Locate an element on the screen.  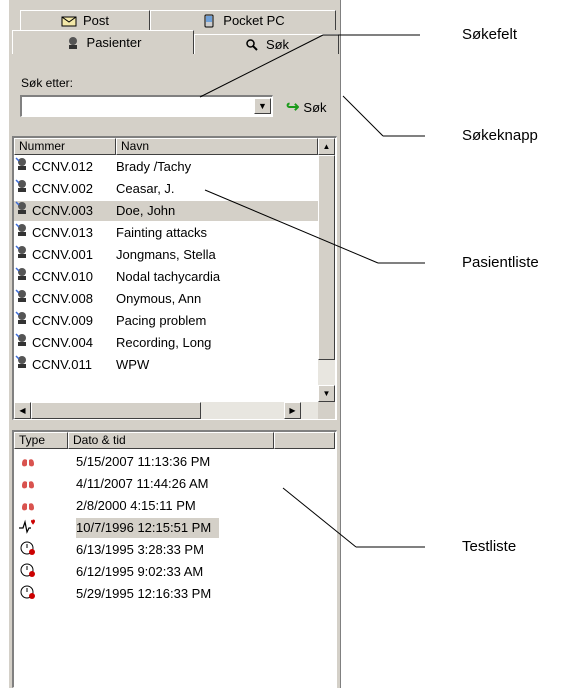
column-header-datetime: Dato & tid is located at coordinates (171, 440).